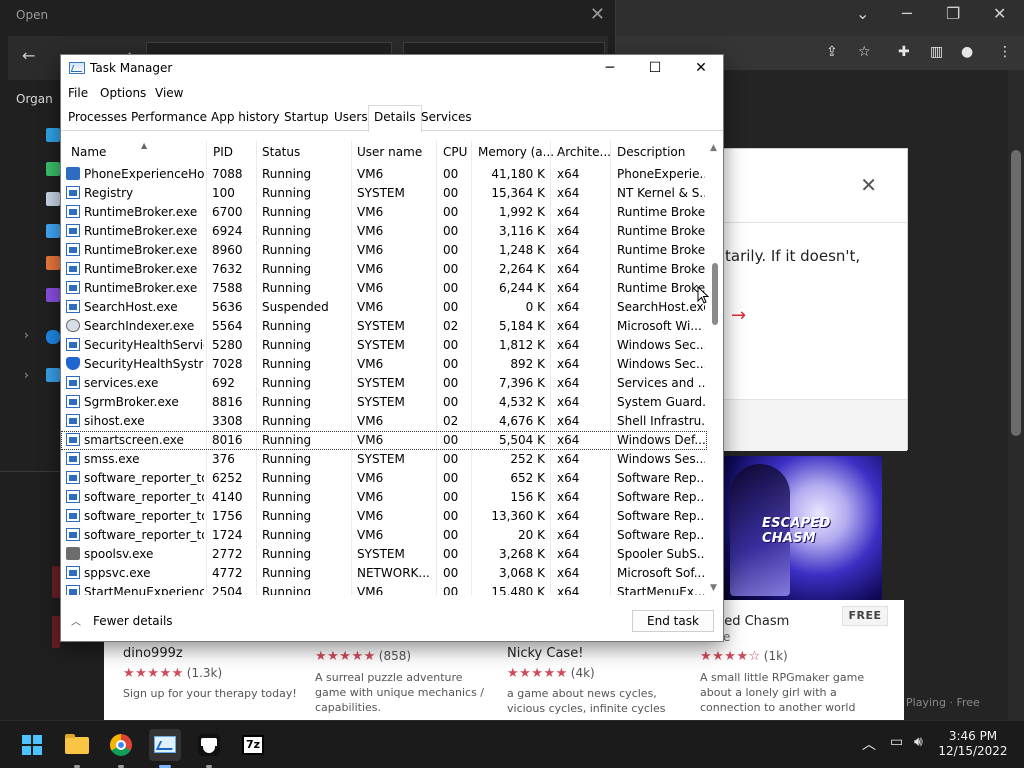 The height and width of the screenshot is (768, 1024). I want to click on pictures-icon, so click(53, 231).